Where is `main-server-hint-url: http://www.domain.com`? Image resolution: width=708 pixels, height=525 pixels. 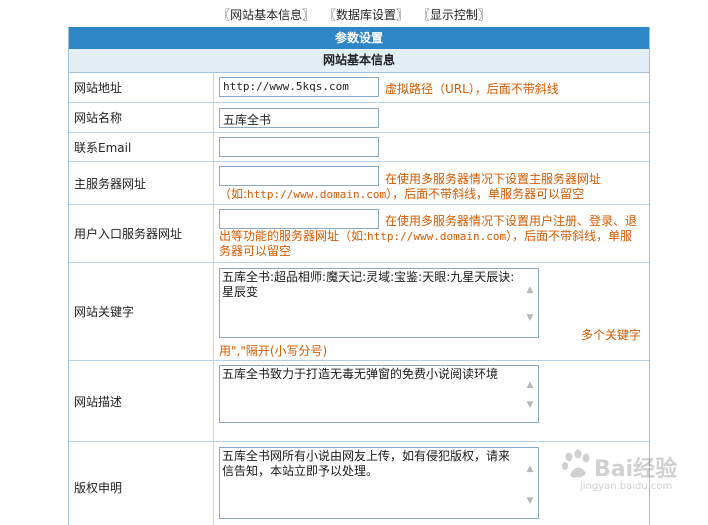 main-server-hint-url: http://www.domain.com is located at coordinates (317, 194).